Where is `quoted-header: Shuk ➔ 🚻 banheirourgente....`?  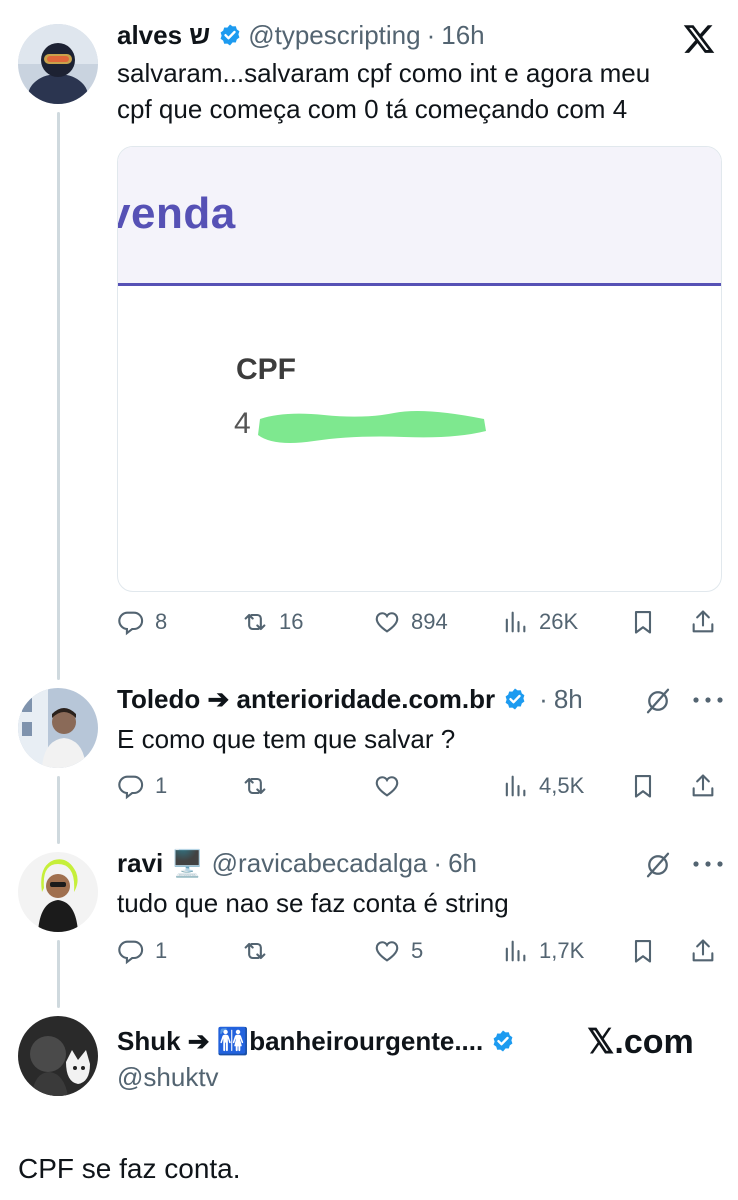
quoted-header: Shuk ➔ 🚻 banheirourgente.... is located at coordinates (319, 1041).